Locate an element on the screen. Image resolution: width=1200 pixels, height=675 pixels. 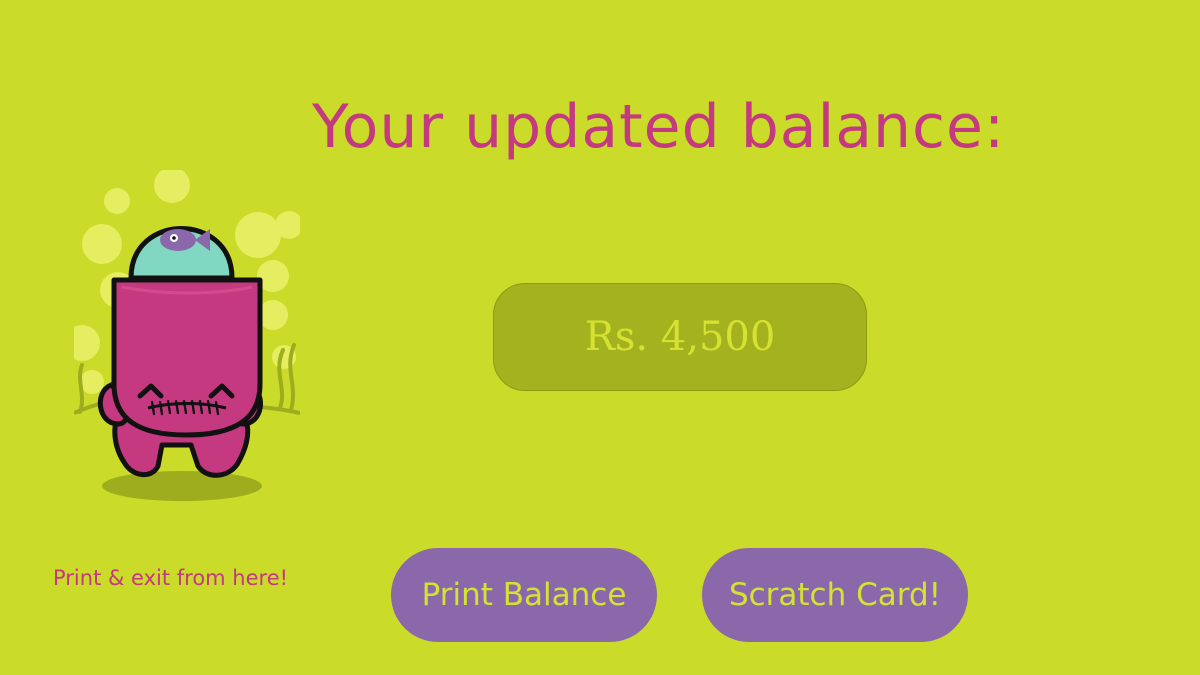
balance-display: Rs. 4,500 is located at coordinates (680, 337).